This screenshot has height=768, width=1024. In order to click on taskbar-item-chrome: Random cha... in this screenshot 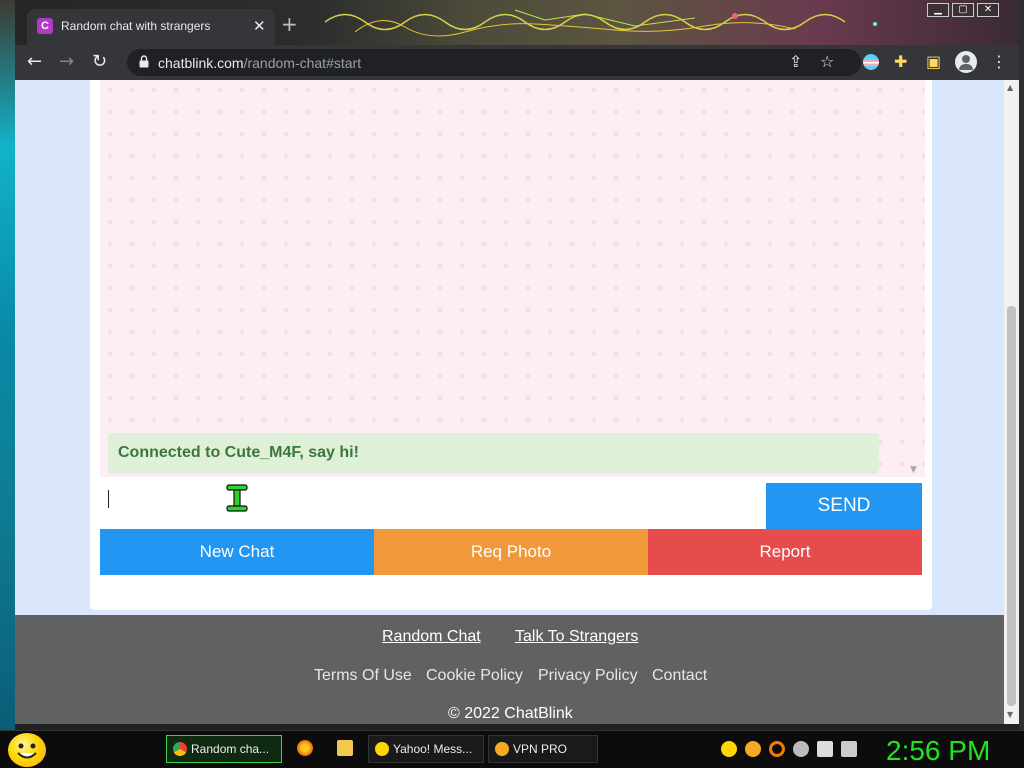, I will do `click(224, 749)`.